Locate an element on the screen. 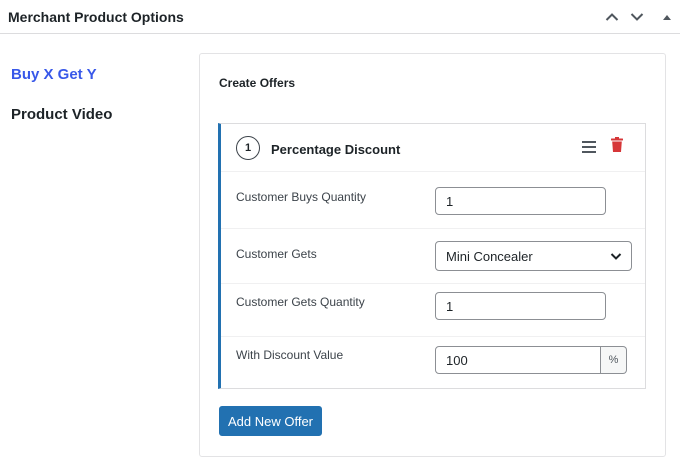 Image resolution: width=680 pixels, height=471 pixels. discount-value-input is located at coordinates (518, 360).